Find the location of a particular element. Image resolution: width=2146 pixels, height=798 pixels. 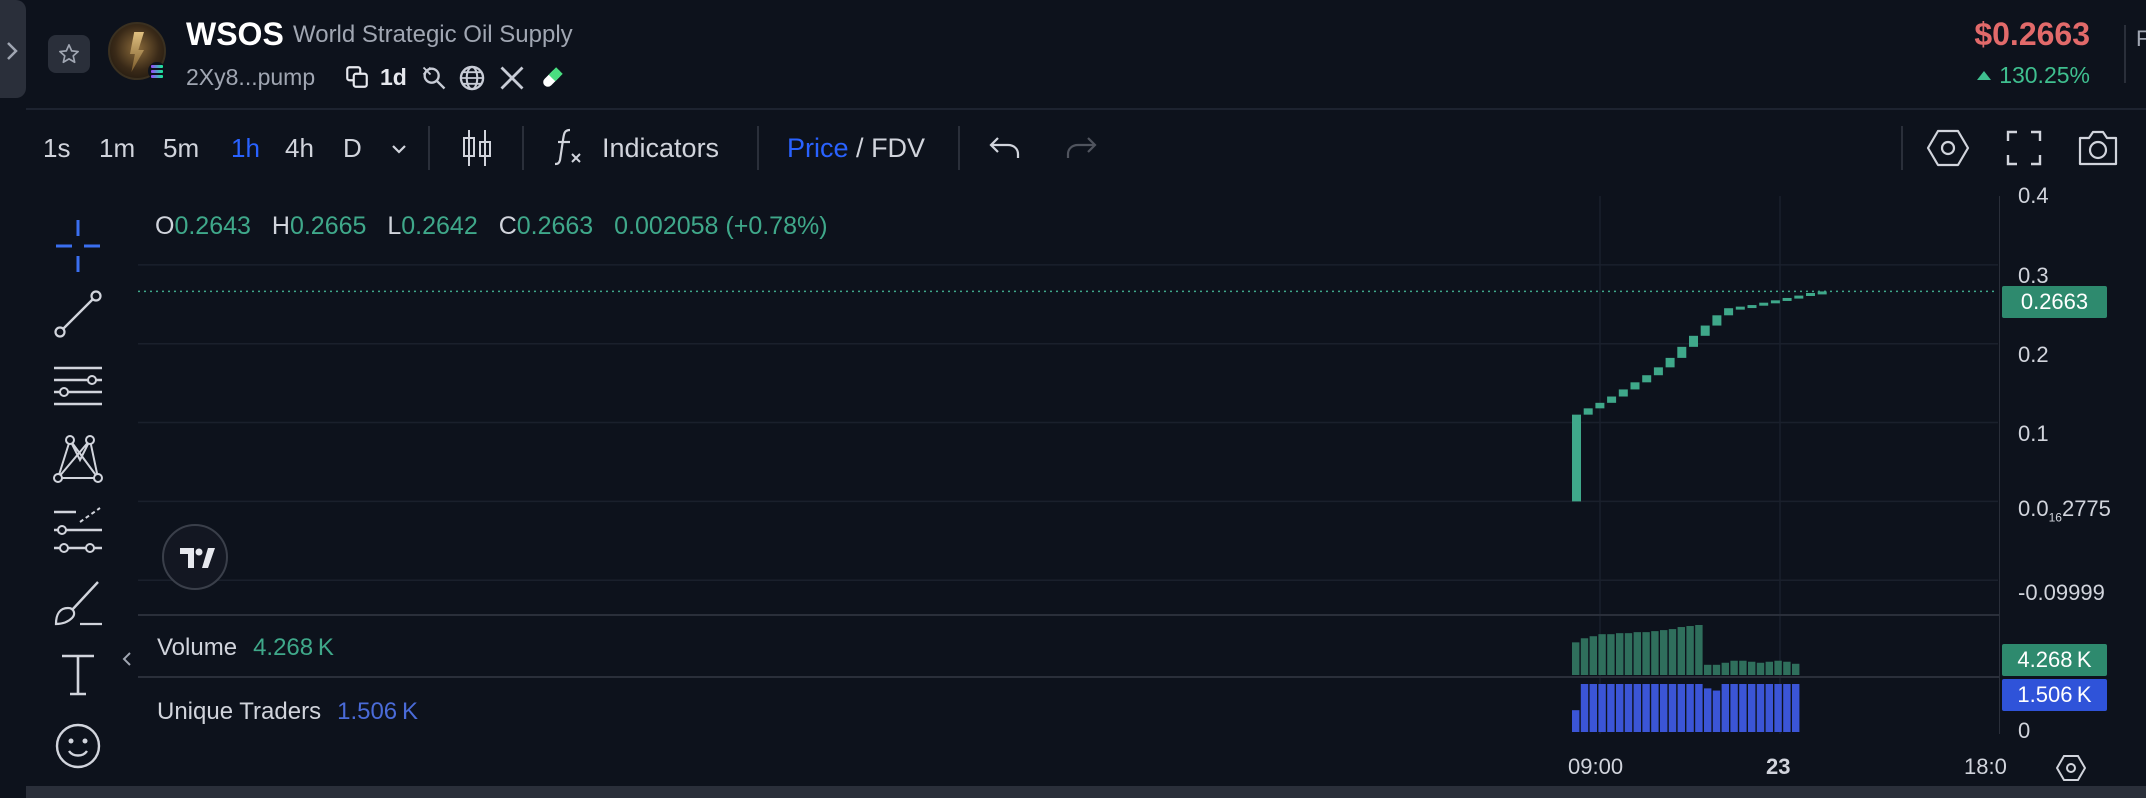

expand-sidebar-button is located at coordinates (13, 49).